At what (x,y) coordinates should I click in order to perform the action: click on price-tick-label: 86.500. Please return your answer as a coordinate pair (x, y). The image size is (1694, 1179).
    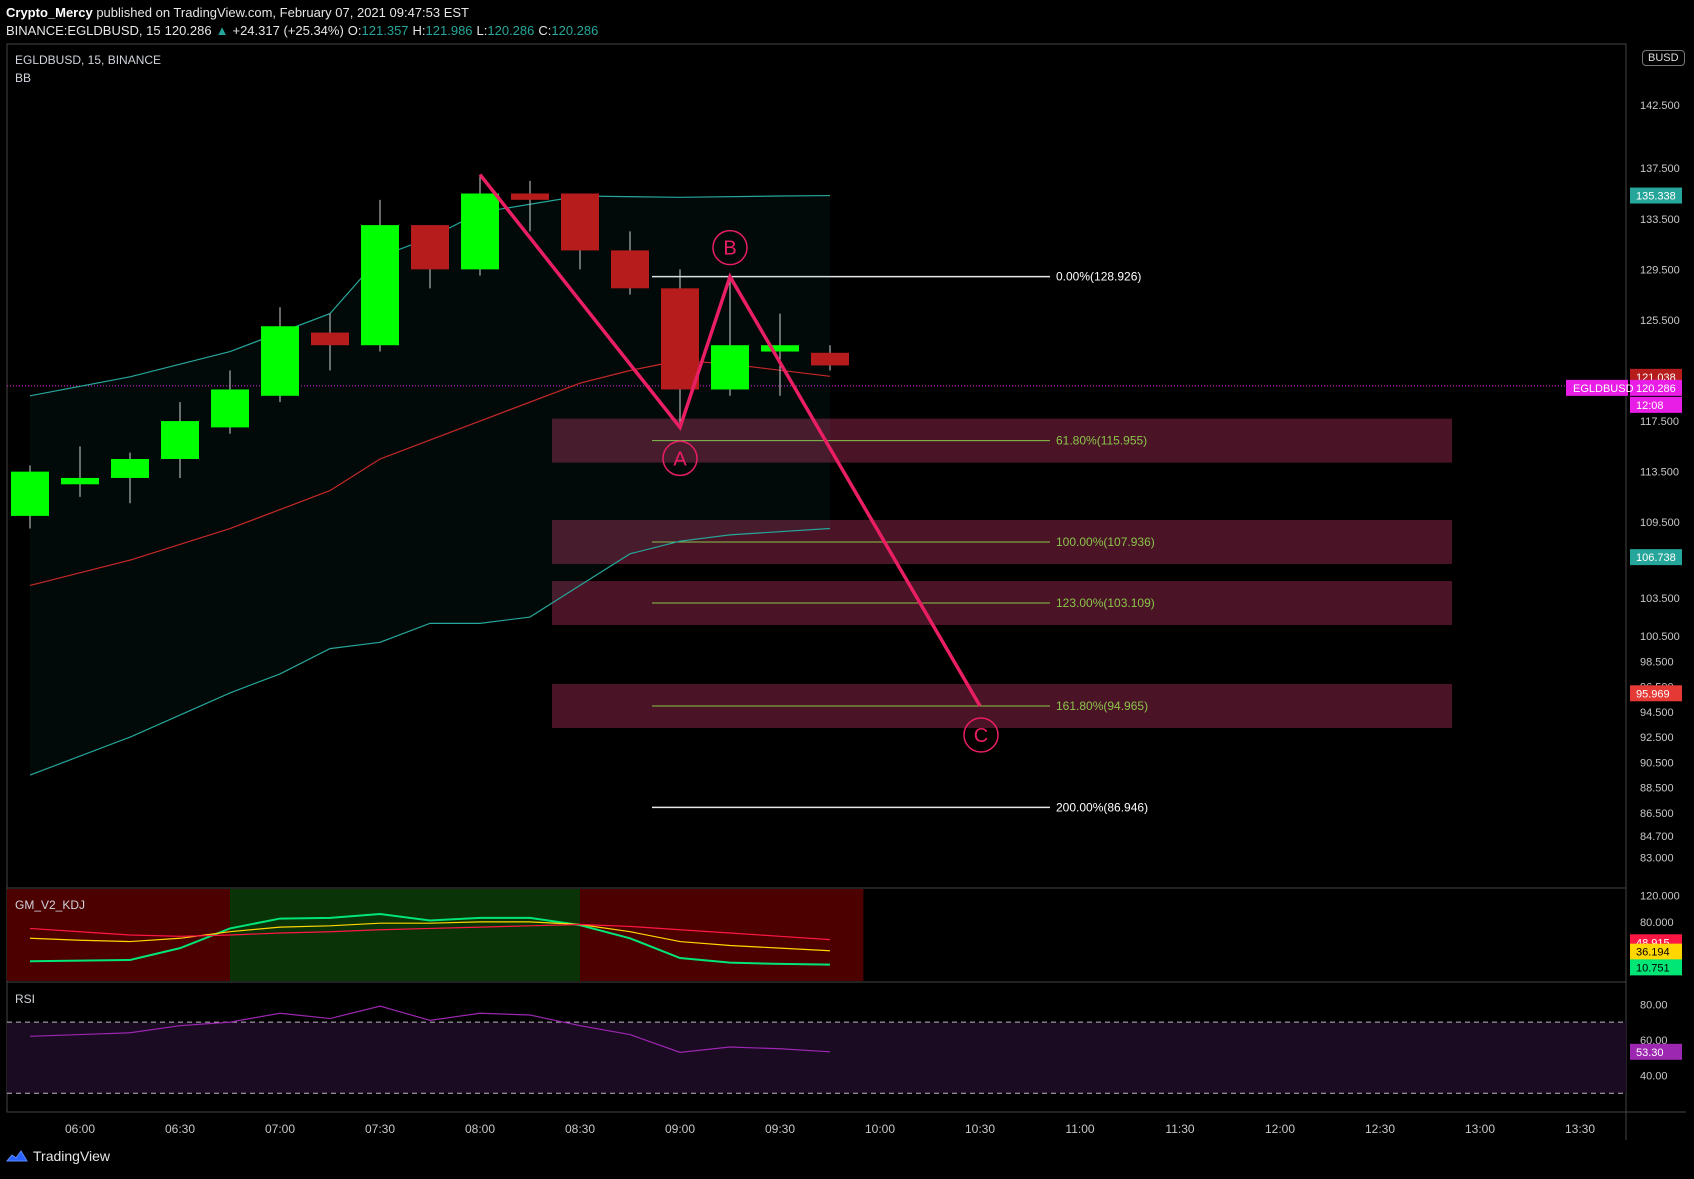
    Looking at the image, I should click on (1657, 814).